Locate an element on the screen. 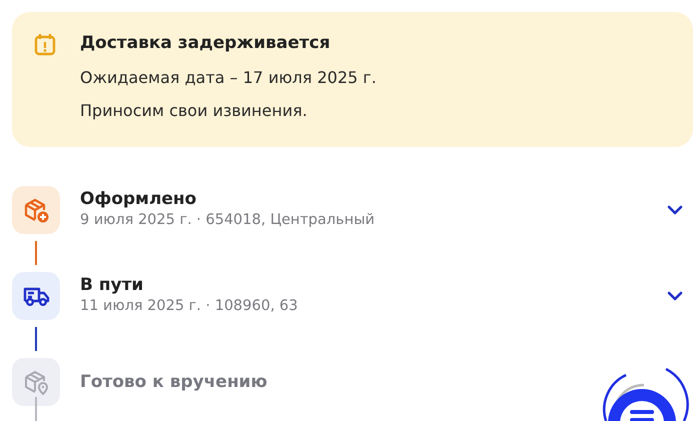  step-title: Готово к вручению is located at coordinates (174, 382).